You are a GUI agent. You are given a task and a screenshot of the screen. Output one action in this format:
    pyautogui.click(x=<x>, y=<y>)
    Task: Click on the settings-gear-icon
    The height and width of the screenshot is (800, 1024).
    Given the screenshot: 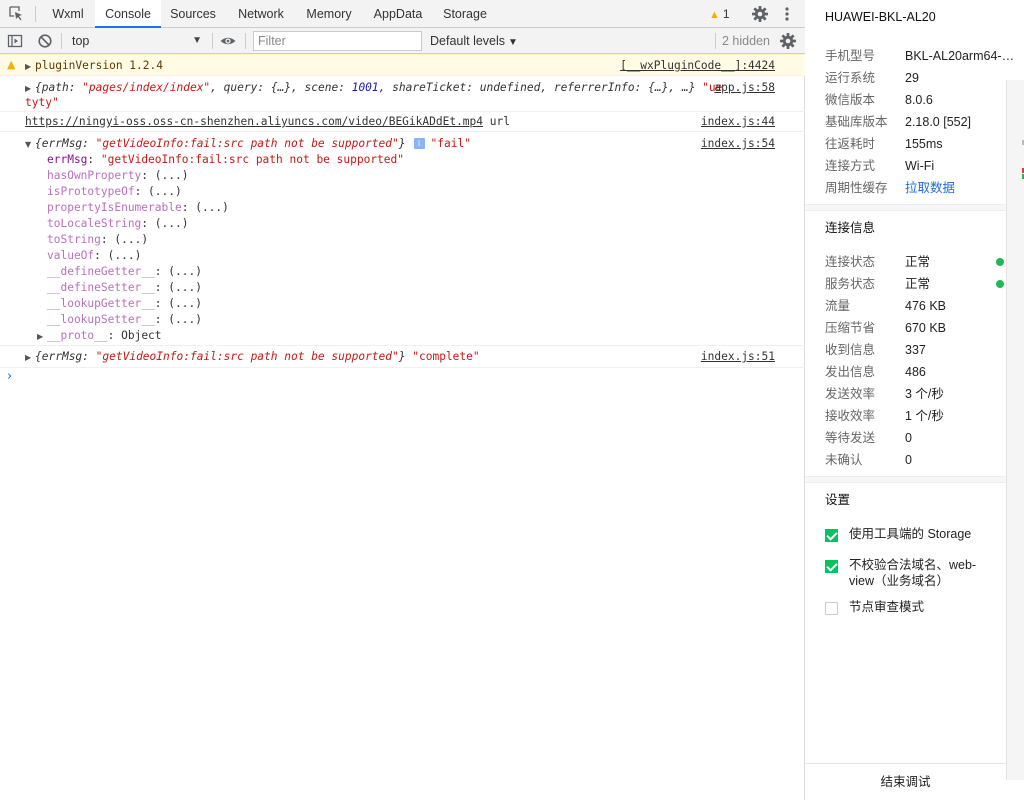 What is the action you would take?
    pyautogui.click(x=760, y=14)
    